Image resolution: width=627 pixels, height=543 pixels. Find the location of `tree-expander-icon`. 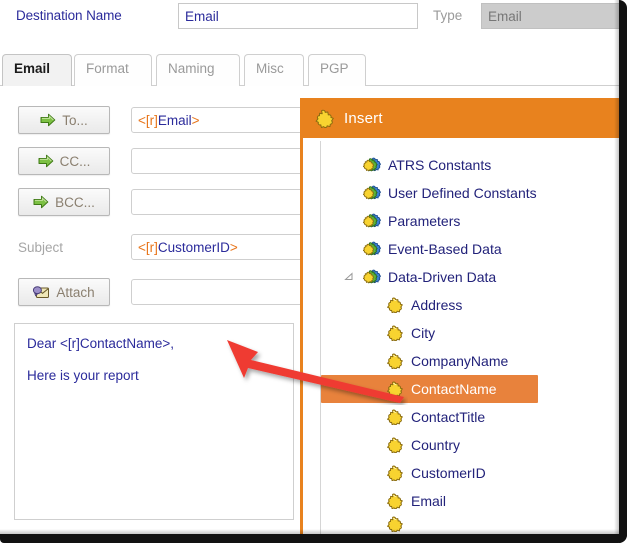

tree-expander-icon is located at coordinates (349, 277).